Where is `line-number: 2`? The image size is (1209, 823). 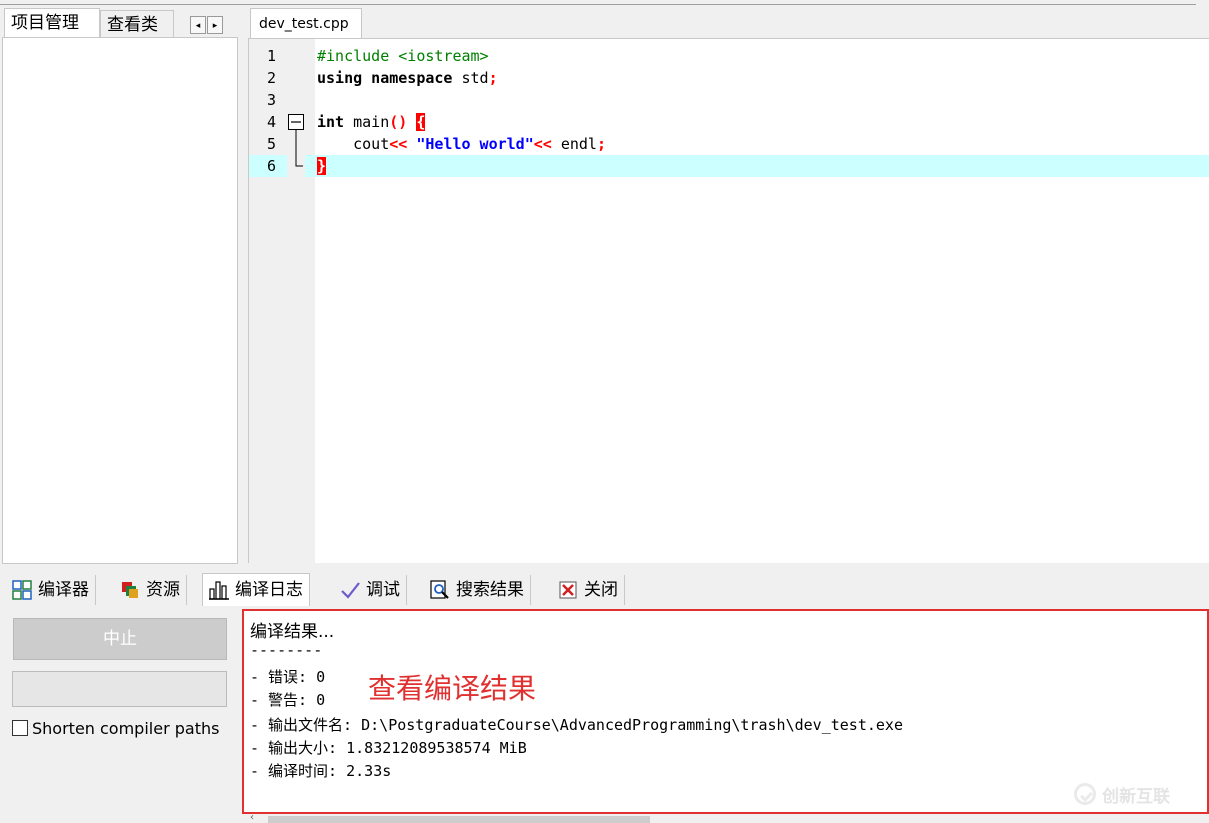 line-number: 2 is located at coordinates (272, 78).